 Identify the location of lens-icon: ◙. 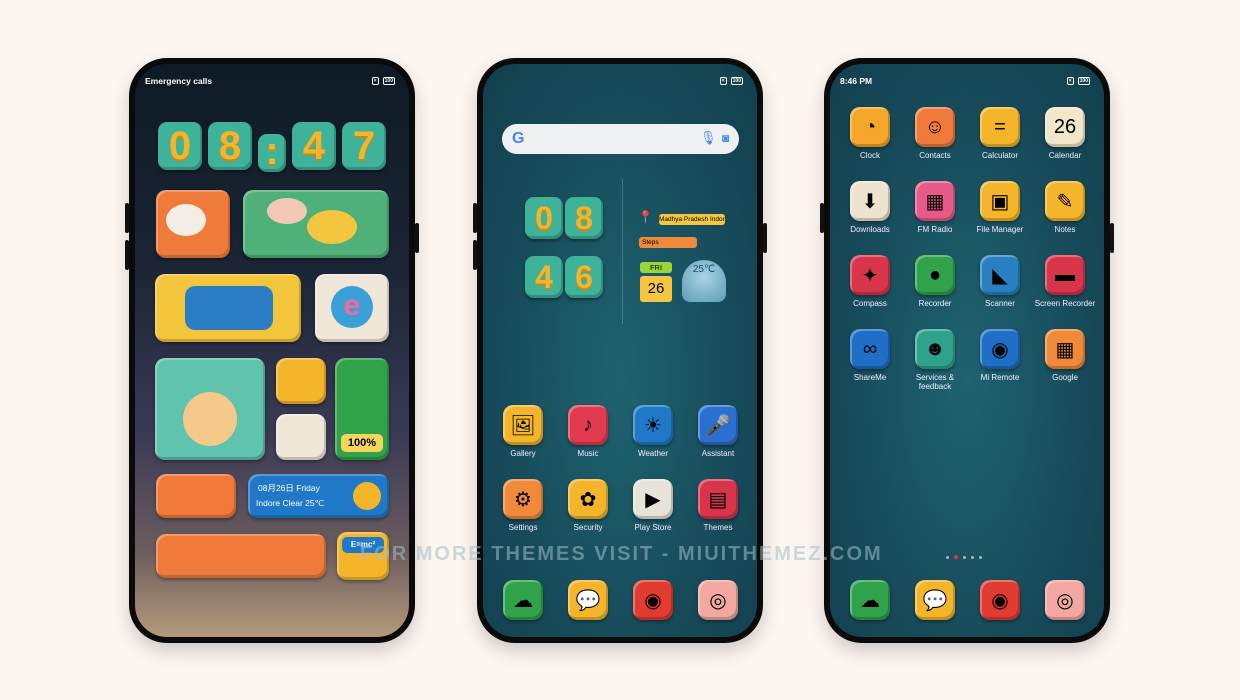
(725, 138).